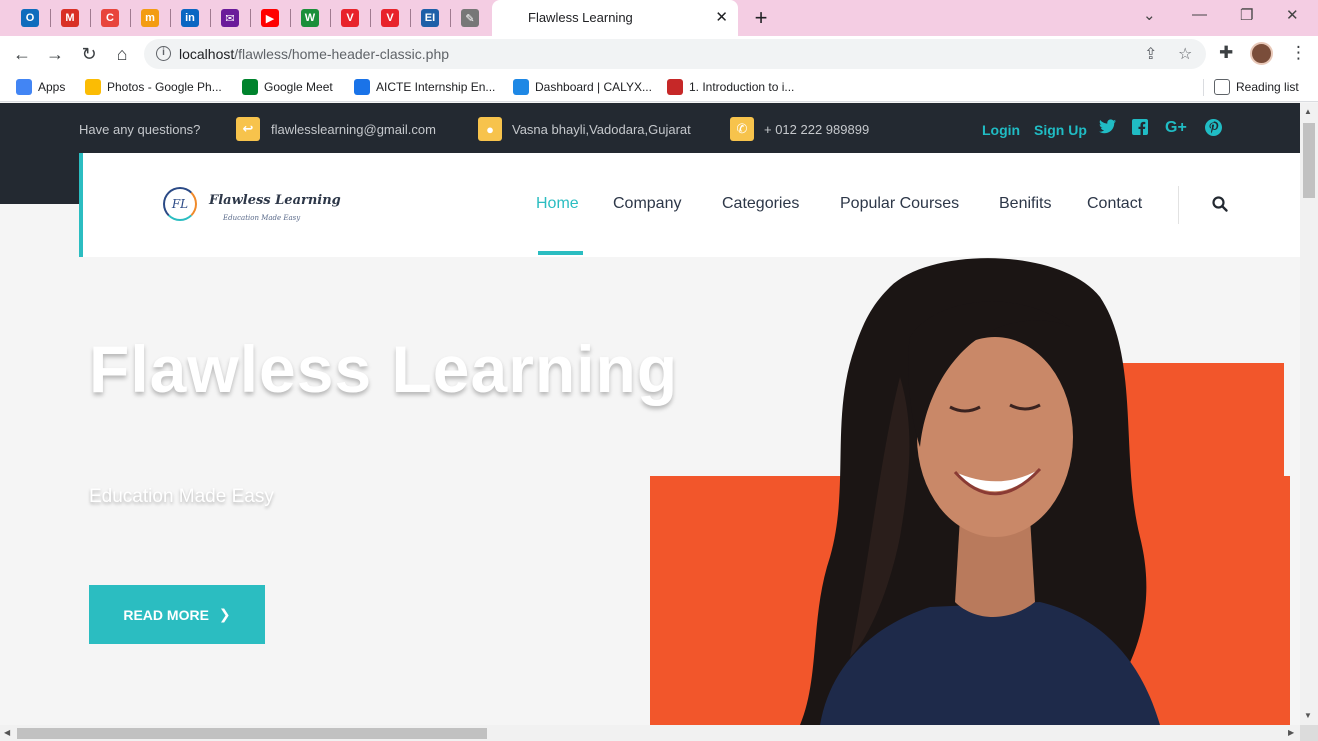 The width and height of the screenshot is (1318, 741). What do you see at coordinates (1199, 14) in the screenshot?
I see `minimize-button: —` at bounding box center [1199, 14].